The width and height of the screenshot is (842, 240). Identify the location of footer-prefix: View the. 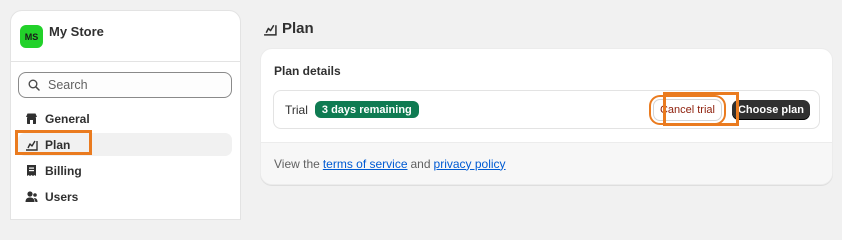
(297, 163).